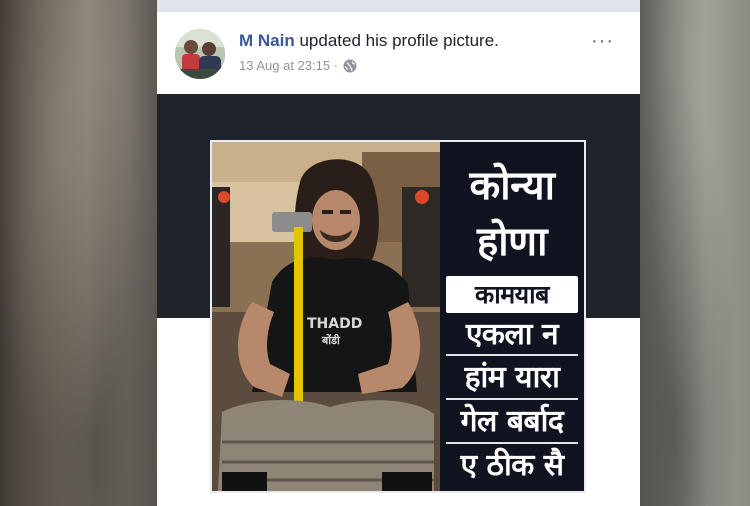 Image resolution: width=750 pixels, height=506 pixels. Describe the element at coordinates (695, 253) in the screenshot. I see `background-right` at that location.